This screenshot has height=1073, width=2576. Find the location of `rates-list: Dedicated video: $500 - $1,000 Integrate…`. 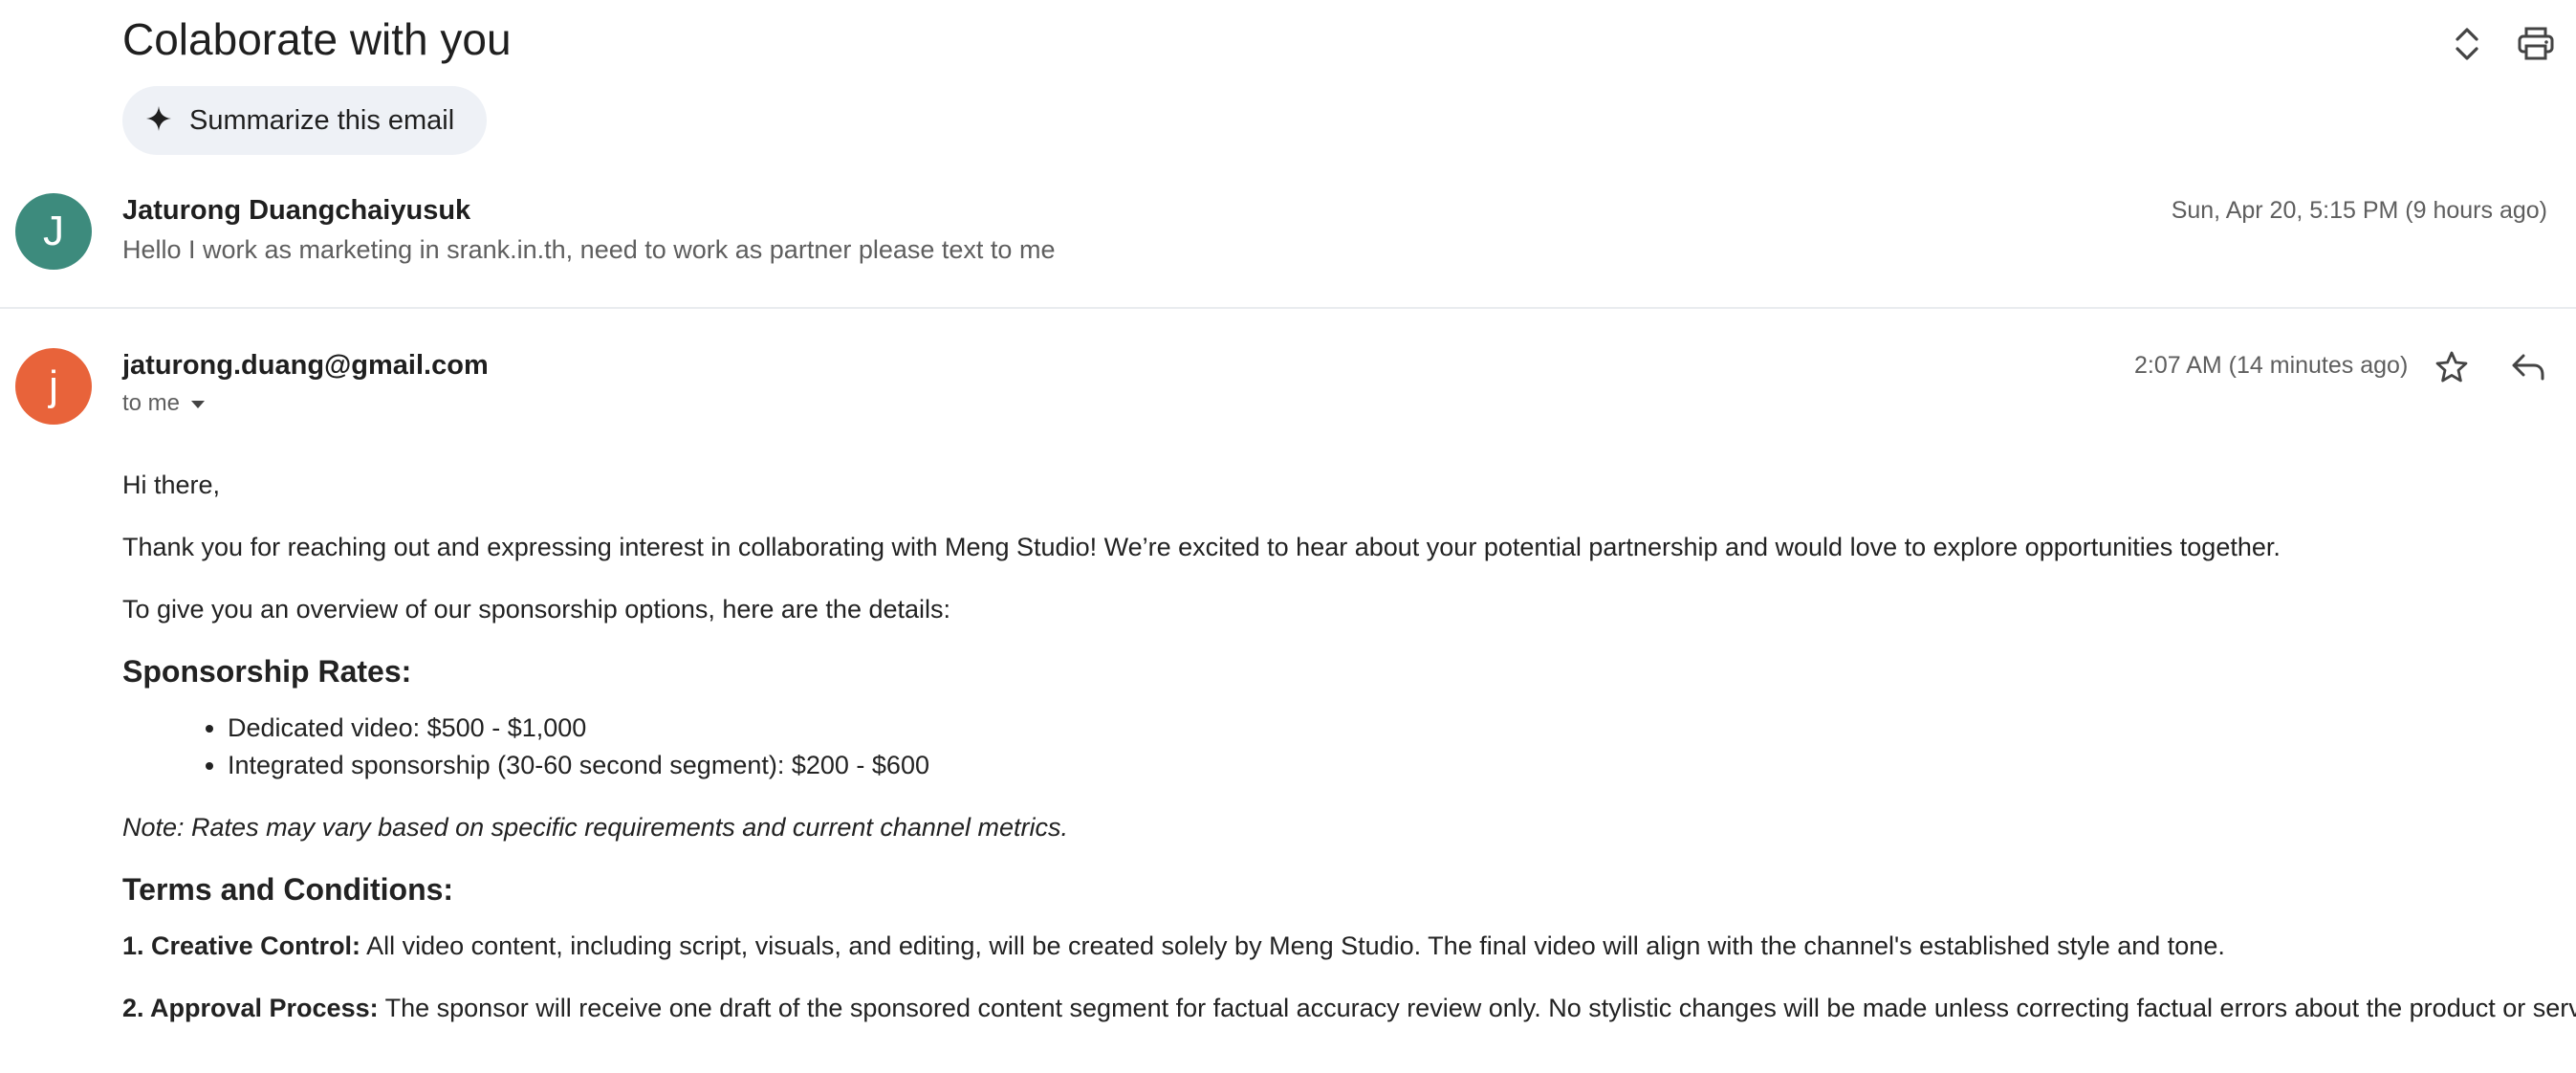

rates-list: Dedicated video: $500 - $1,000 Integrate… is located at coordinates (1336, 747).